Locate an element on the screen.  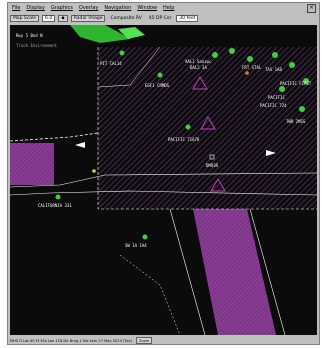
menu-help: Help is located at coordinates (168, 8).